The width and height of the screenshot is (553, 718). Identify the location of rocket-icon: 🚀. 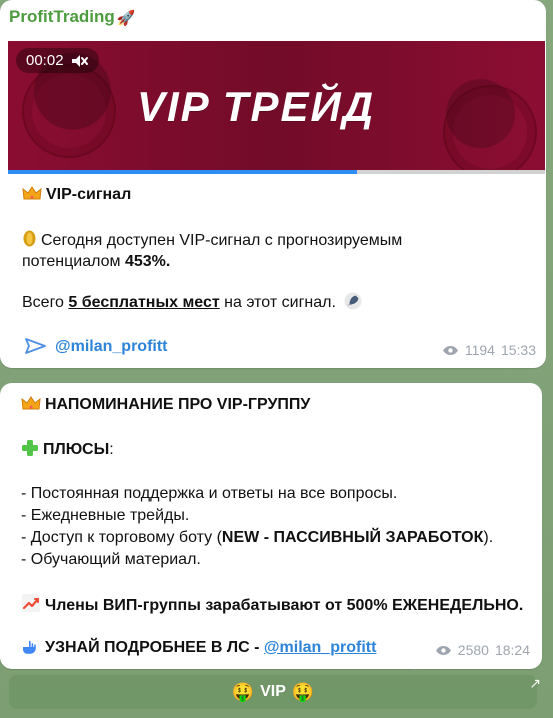
(126, 18).